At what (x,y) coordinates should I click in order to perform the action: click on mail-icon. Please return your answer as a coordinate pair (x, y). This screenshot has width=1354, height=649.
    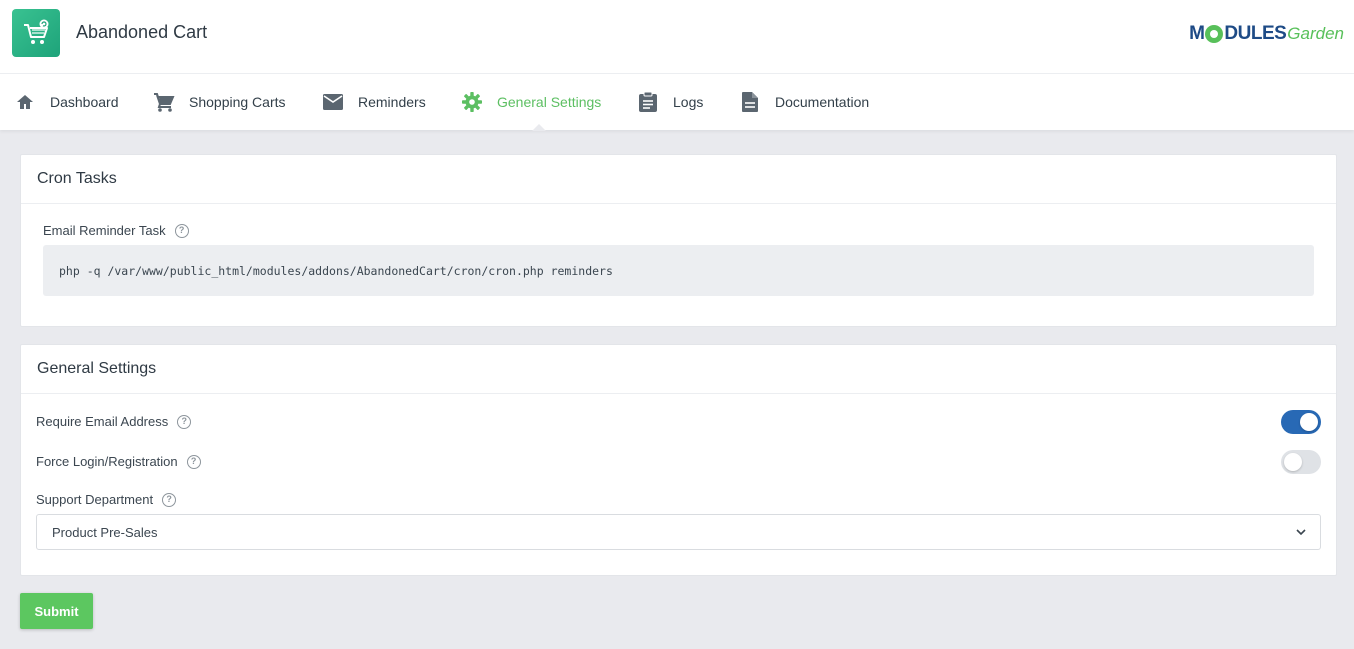
    Looking at the image, I should click on (333, 102).